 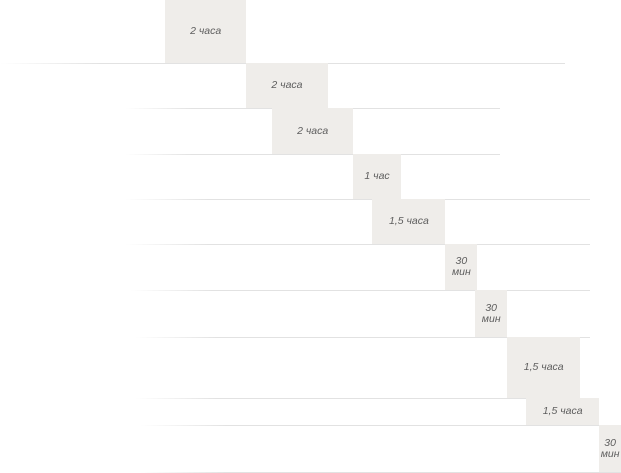 I want to click on duration-bar: 1 час, so click(x=377, y=176).